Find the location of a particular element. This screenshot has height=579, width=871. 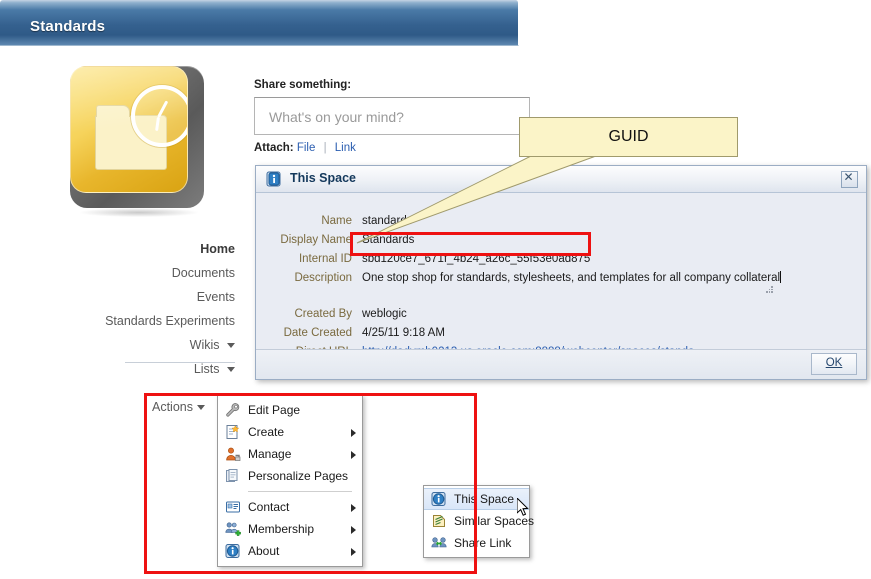

menu-item-edit-page: Edit Page is located at coordinates (290, 410).